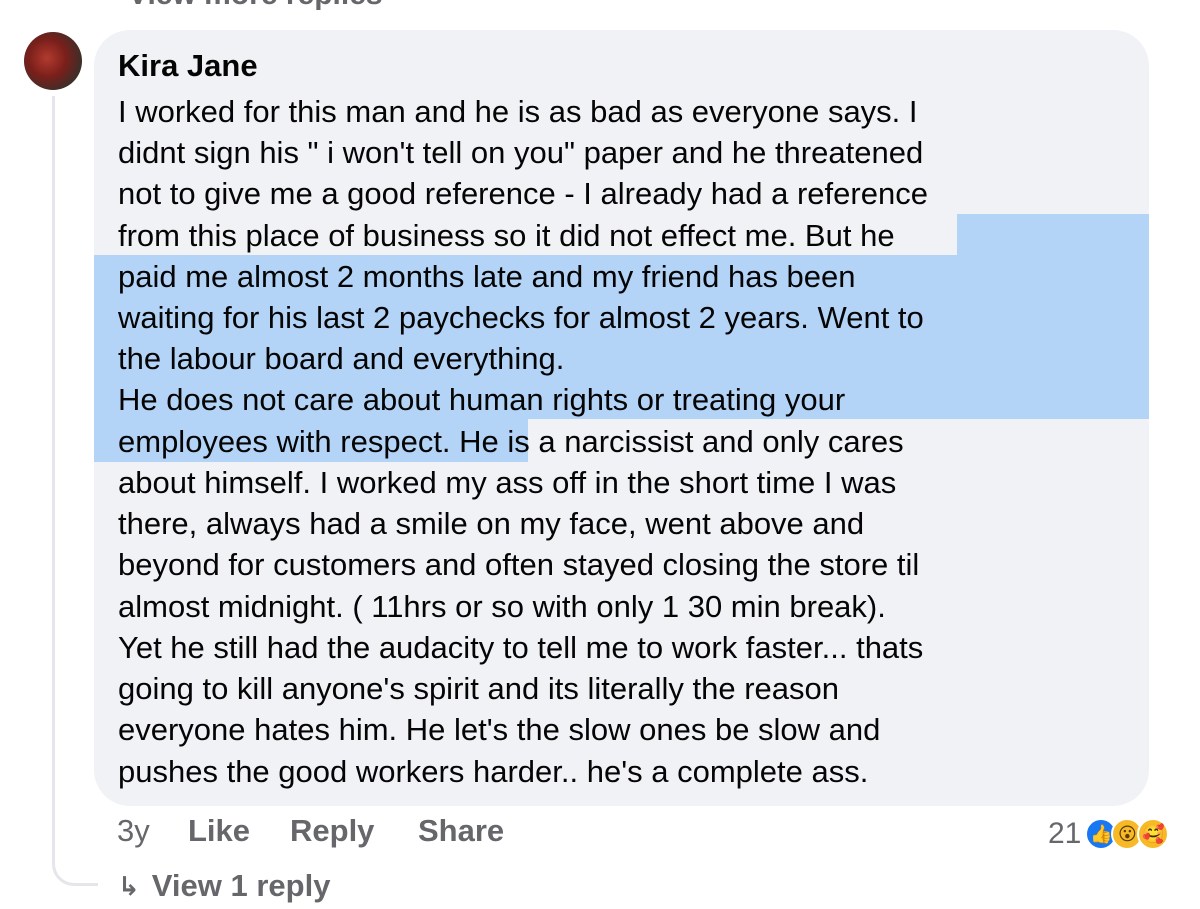 Image resolution: width=1200 pixels, height=909 pixels. Describe the element at coordinates (241, 885) in the screenshot. I see `view-replies-label: View 1 reply` at that location.